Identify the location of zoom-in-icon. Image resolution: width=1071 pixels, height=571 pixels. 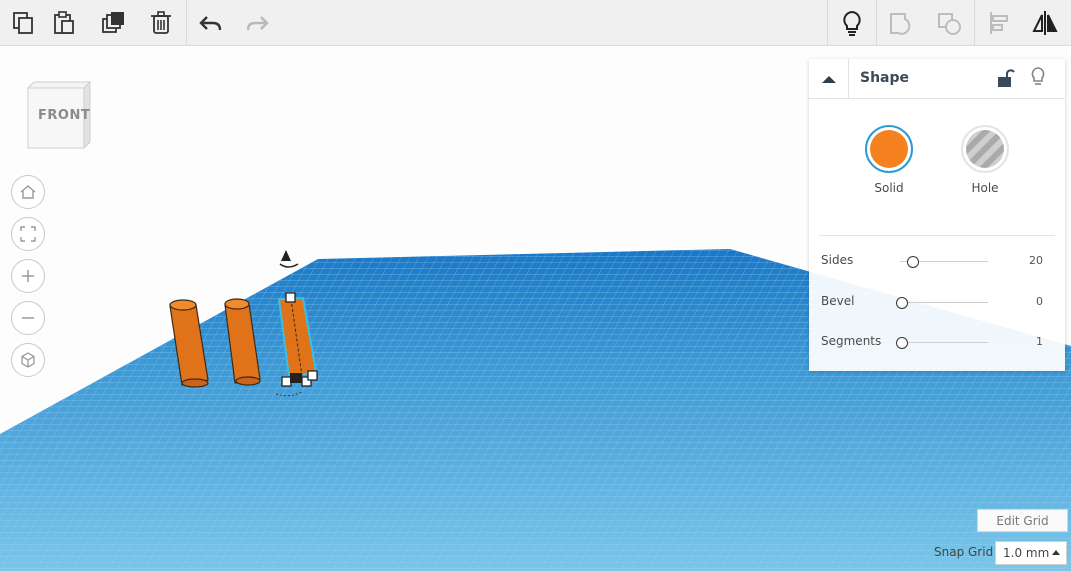
(28, 276).